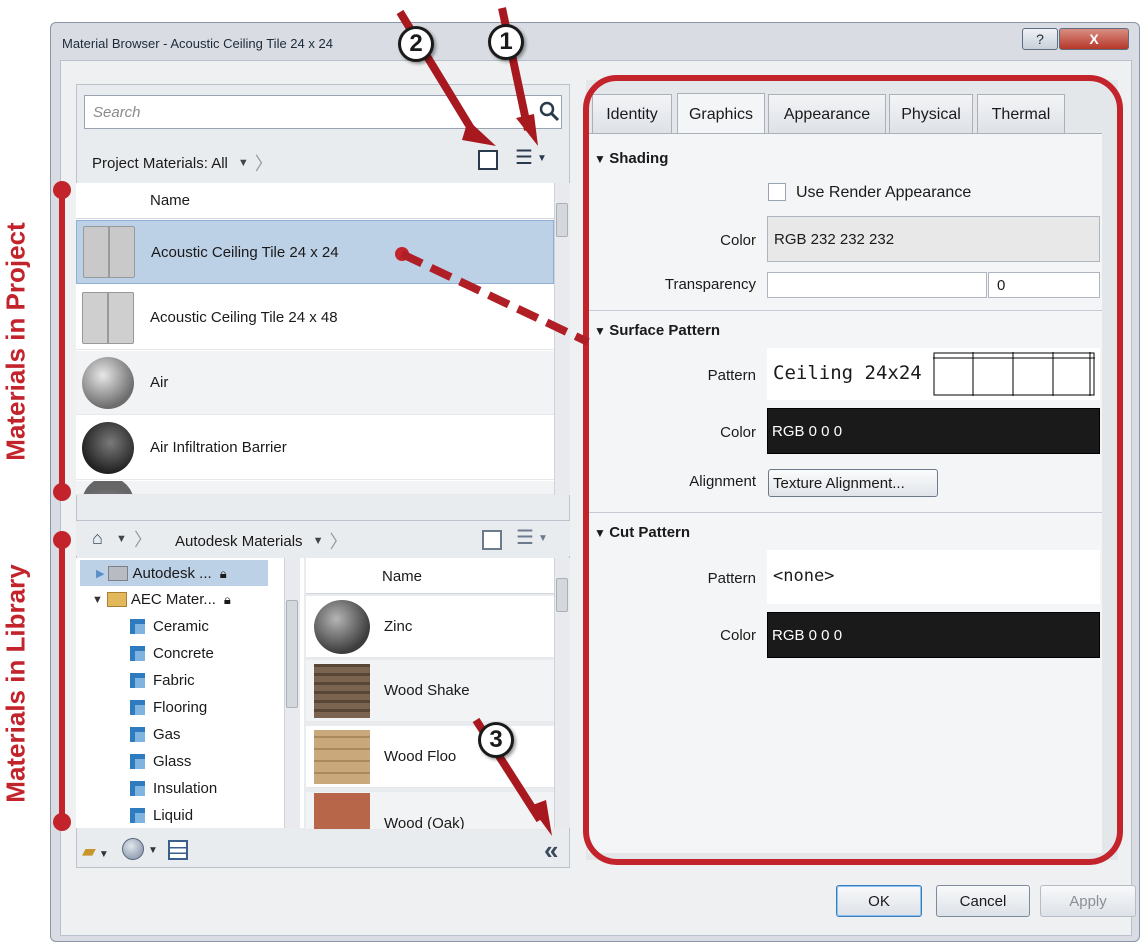 The height and width of the screenshot is (944, 1144). Describe the element at coordinates (495, 298) in the screenshot. I see `connector-dashed-line` at that location.